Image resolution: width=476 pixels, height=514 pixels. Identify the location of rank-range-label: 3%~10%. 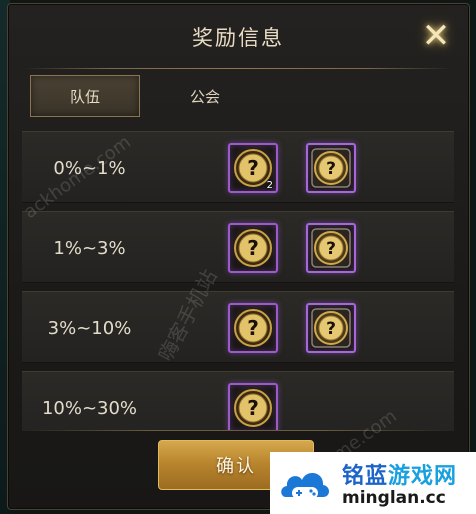
(89, 328).